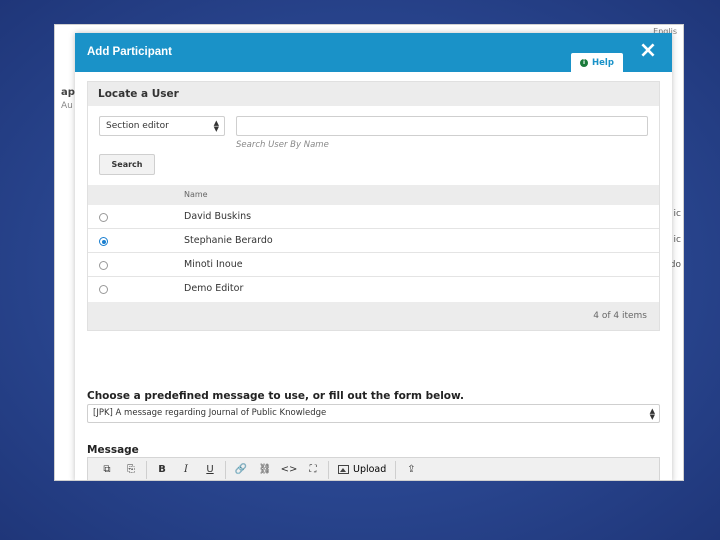 The width and height of the screenshot is (720, 540). I want to click on toolbar-group: Upload, so click(363, 469).